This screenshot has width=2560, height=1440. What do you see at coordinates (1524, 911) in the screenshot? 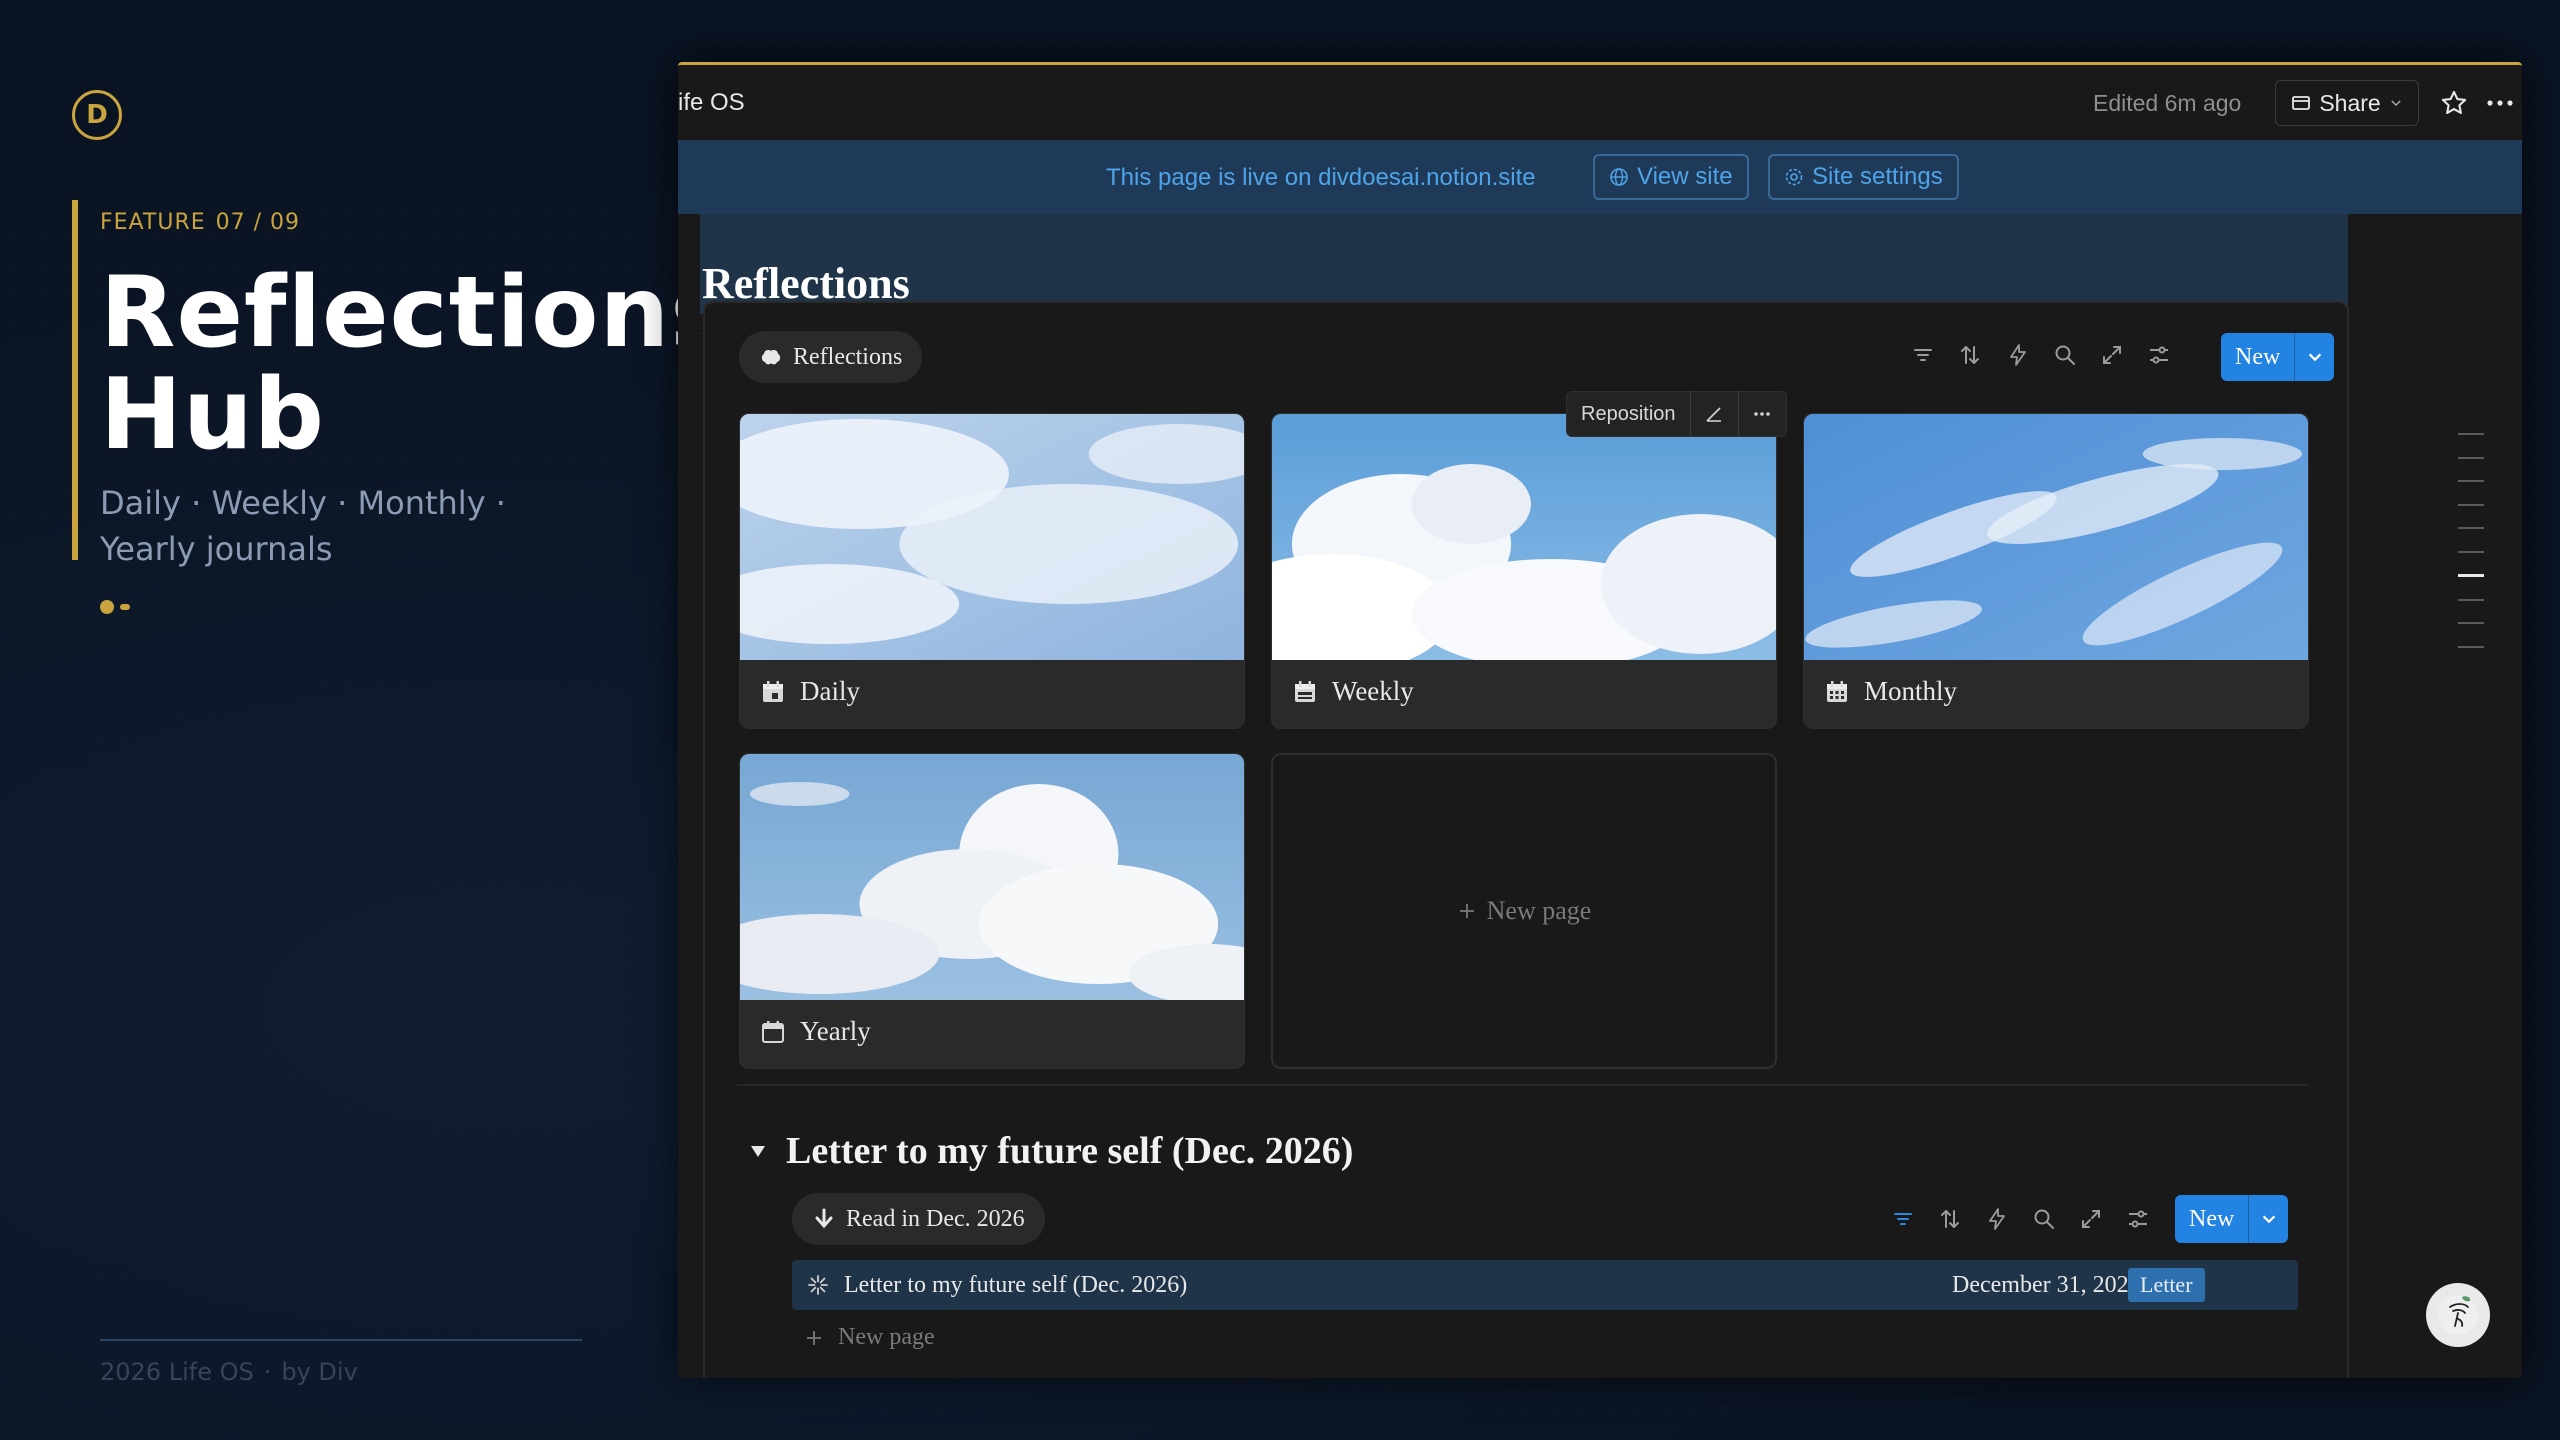
I see `gallery-new-page: New page` at bounding box center [1524, 911].